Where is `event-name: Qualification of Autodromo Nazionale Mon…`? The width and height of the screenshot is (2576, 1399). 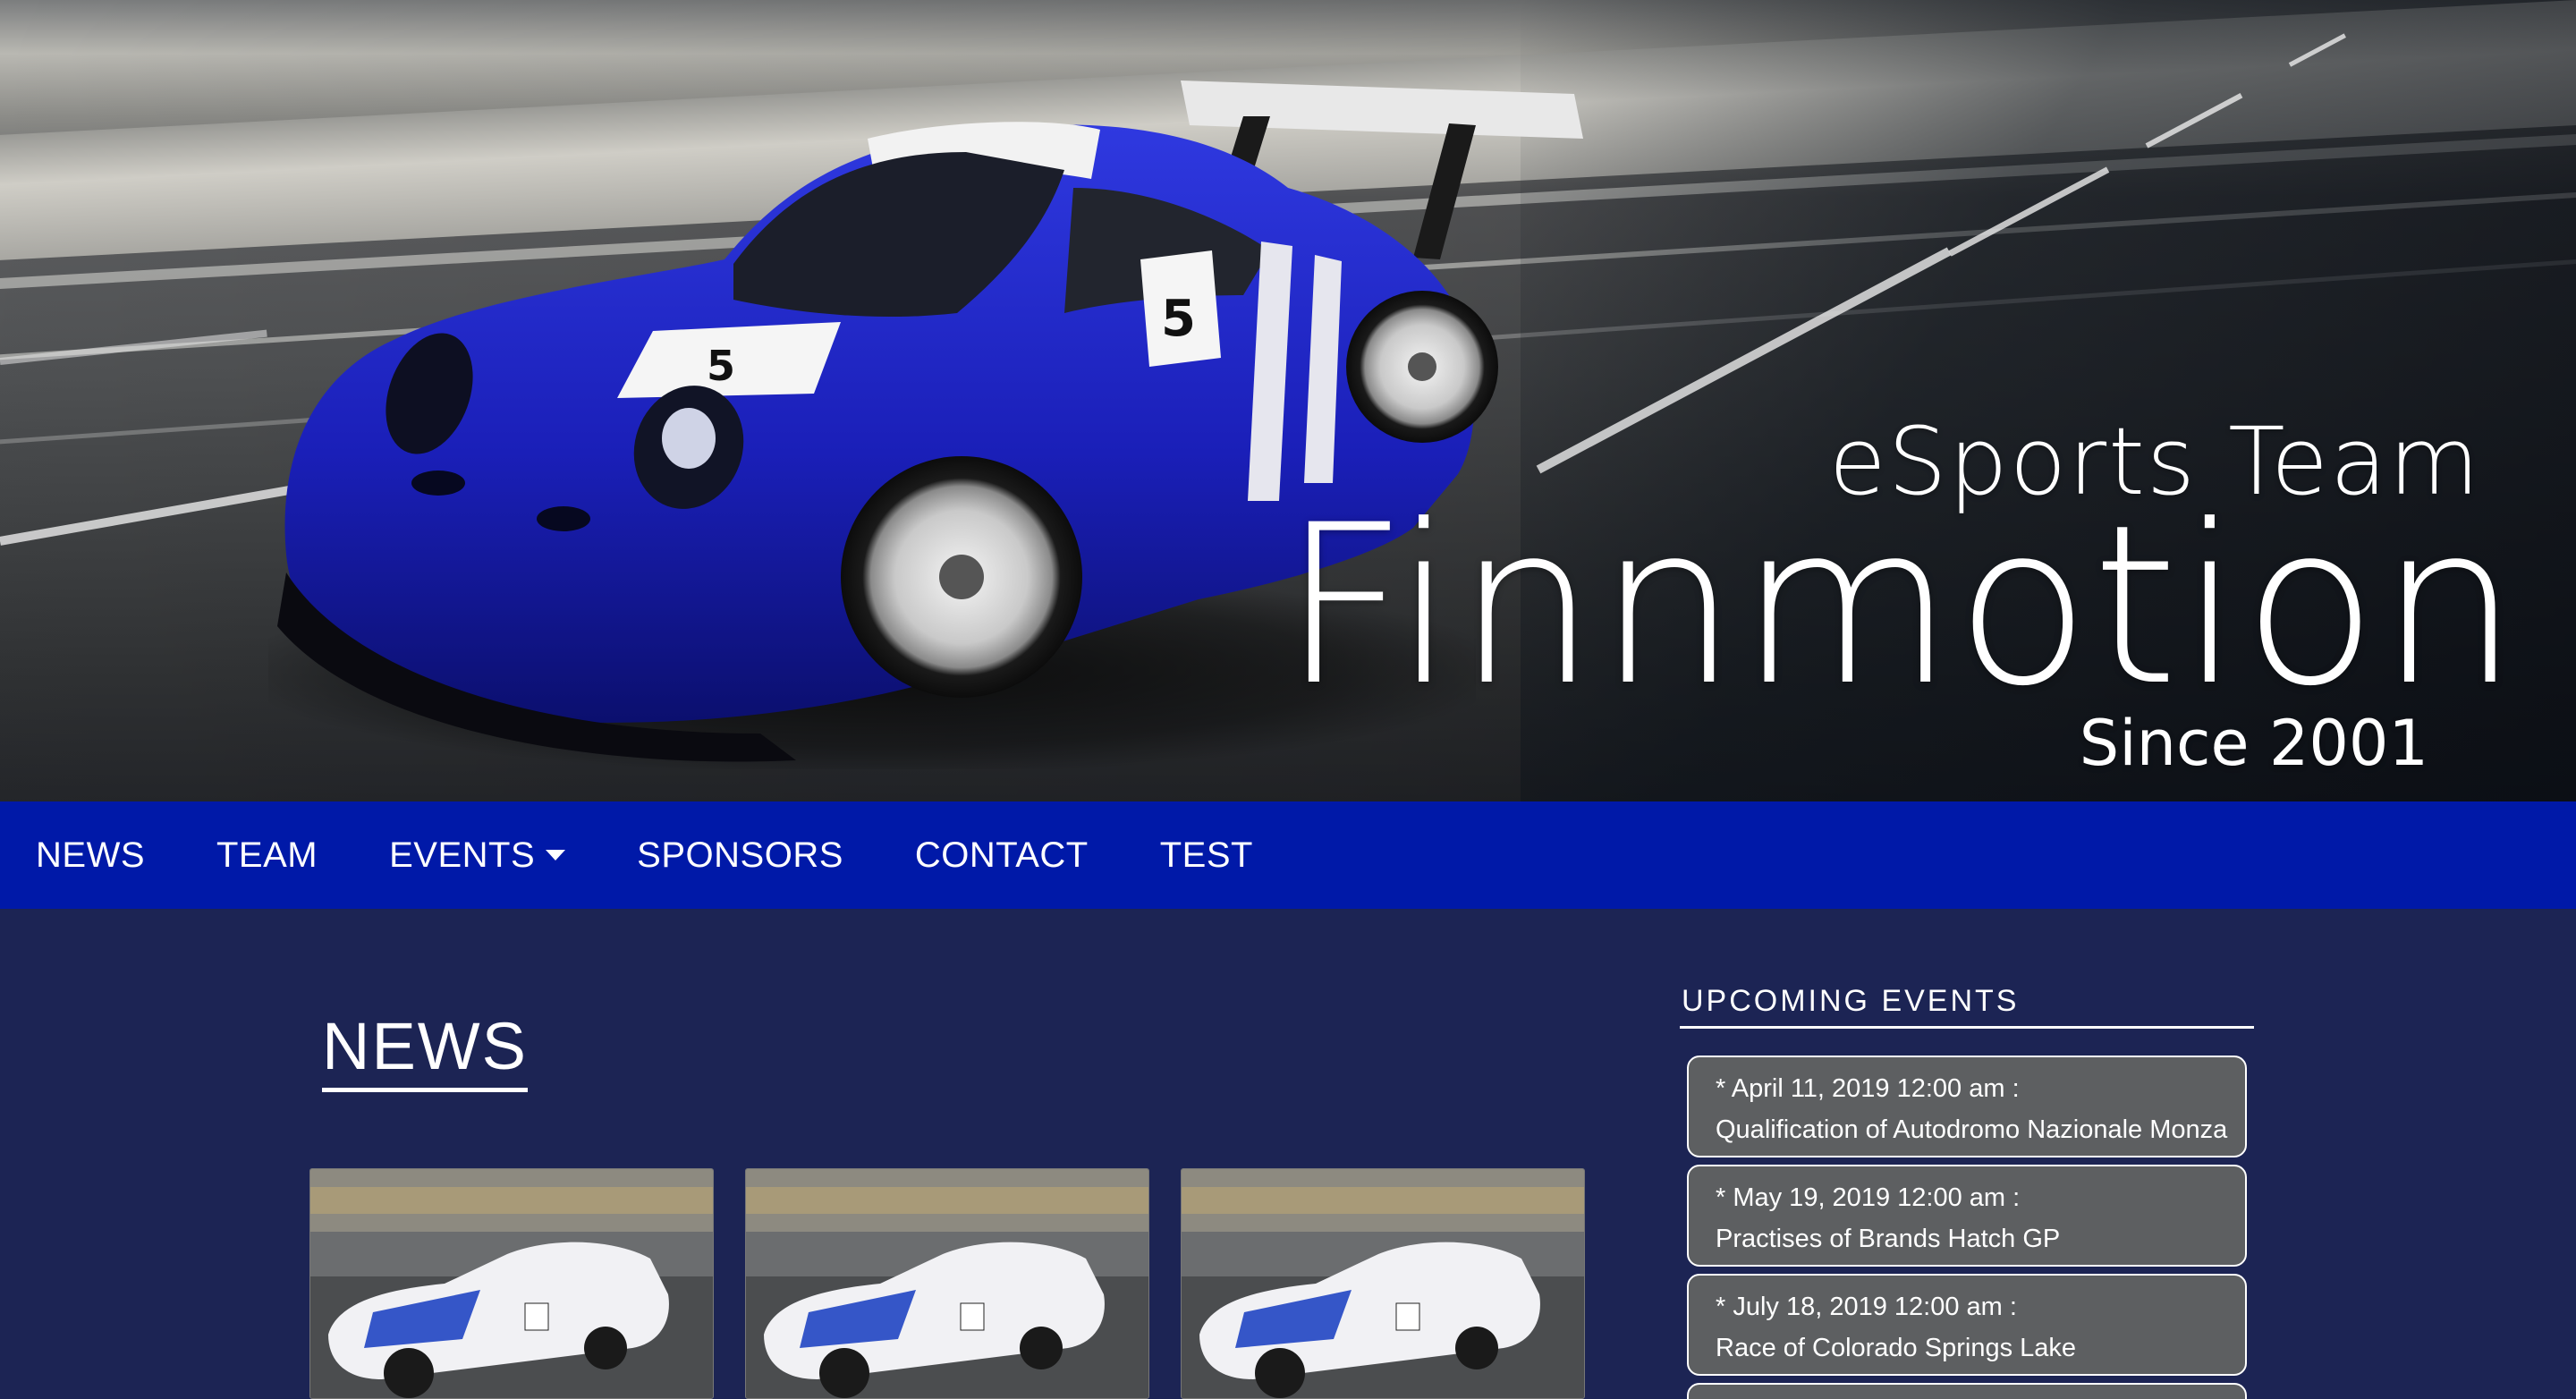
event-name: Qualification of Autodromo Nazionale Mon… is located at coordinates (1972, 1129).